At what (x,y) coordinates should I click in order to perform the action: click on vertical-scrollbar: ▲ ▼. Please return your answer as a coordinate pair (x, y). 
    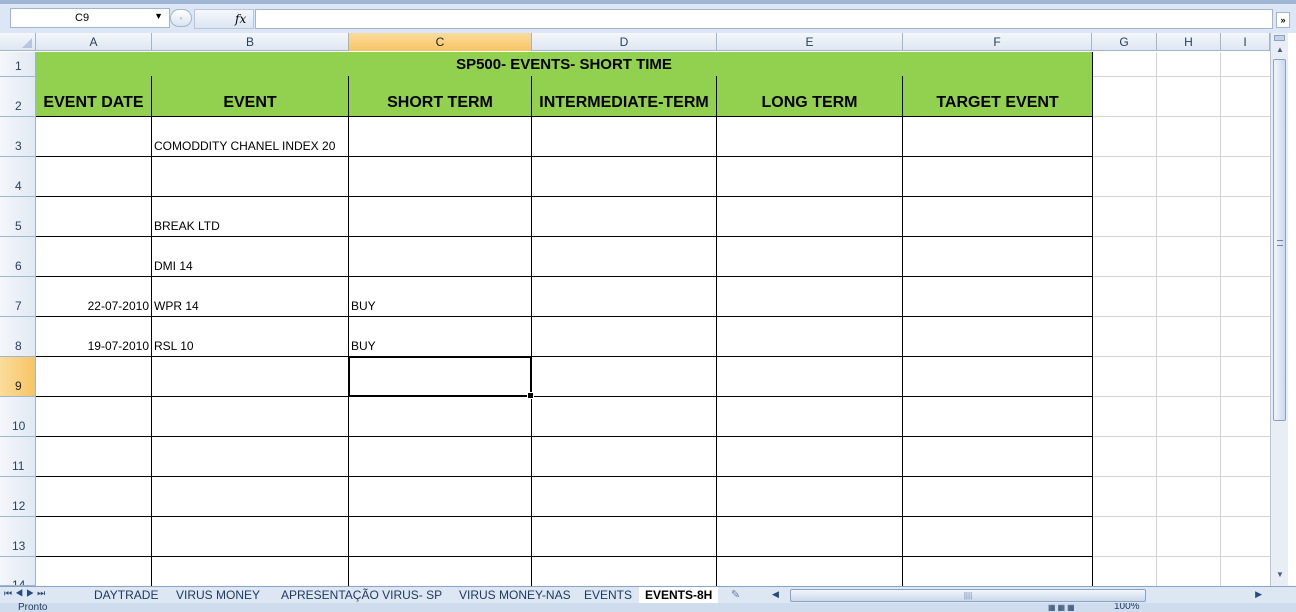
    Looking at the image, I should click on (1279, 309).